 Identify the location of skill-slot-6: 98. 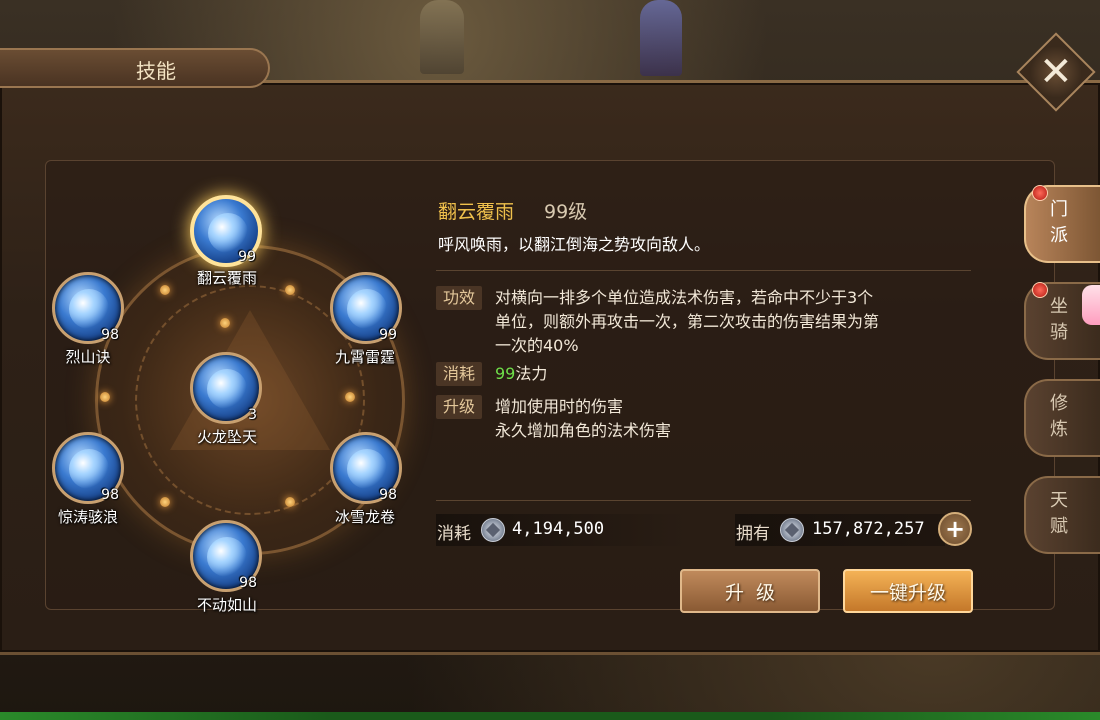
(366, 468).